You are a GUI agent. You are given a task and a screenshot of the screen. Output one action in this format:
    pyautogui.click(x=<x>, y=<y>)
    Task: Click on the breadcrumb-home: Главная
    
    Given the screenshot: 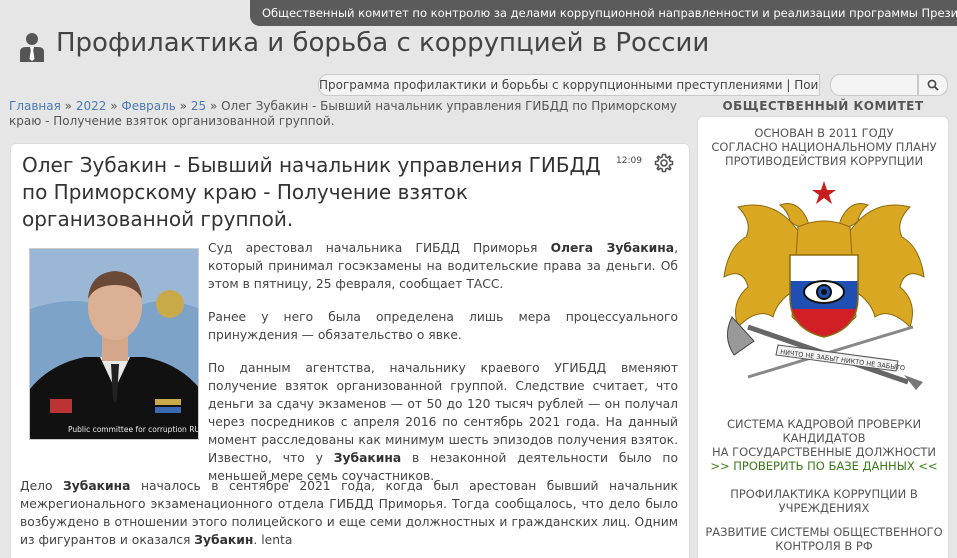 What is the action you would take?
    pyautogui.click(x=35, y=106)
    